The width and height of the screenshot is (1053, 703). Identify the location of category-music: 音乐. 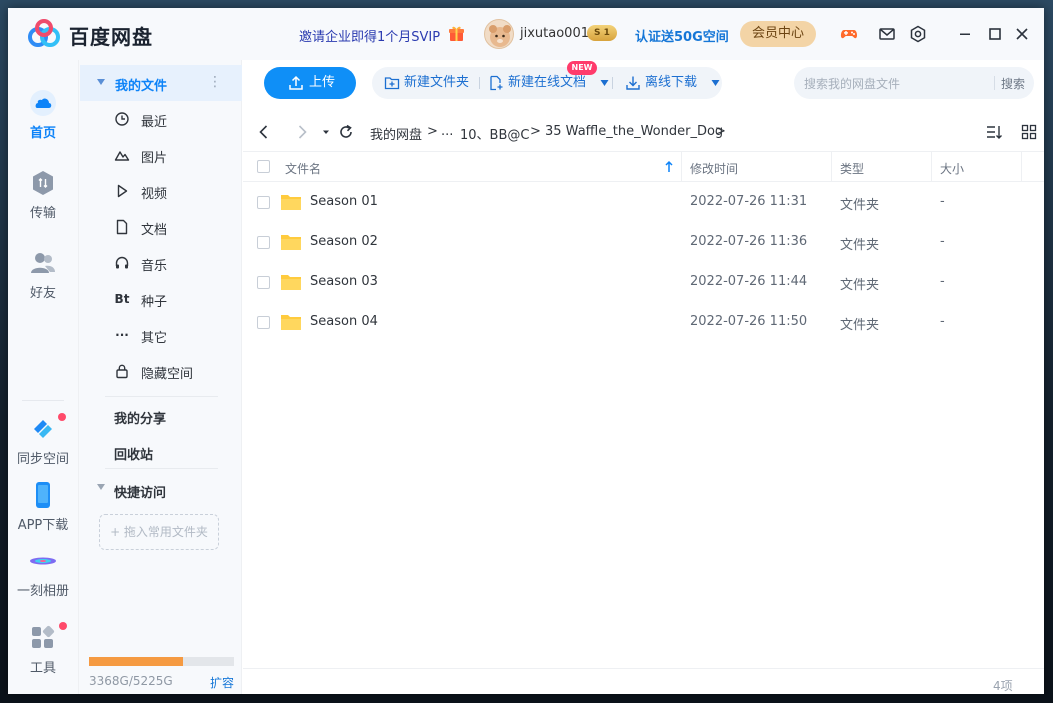
(160, 263).